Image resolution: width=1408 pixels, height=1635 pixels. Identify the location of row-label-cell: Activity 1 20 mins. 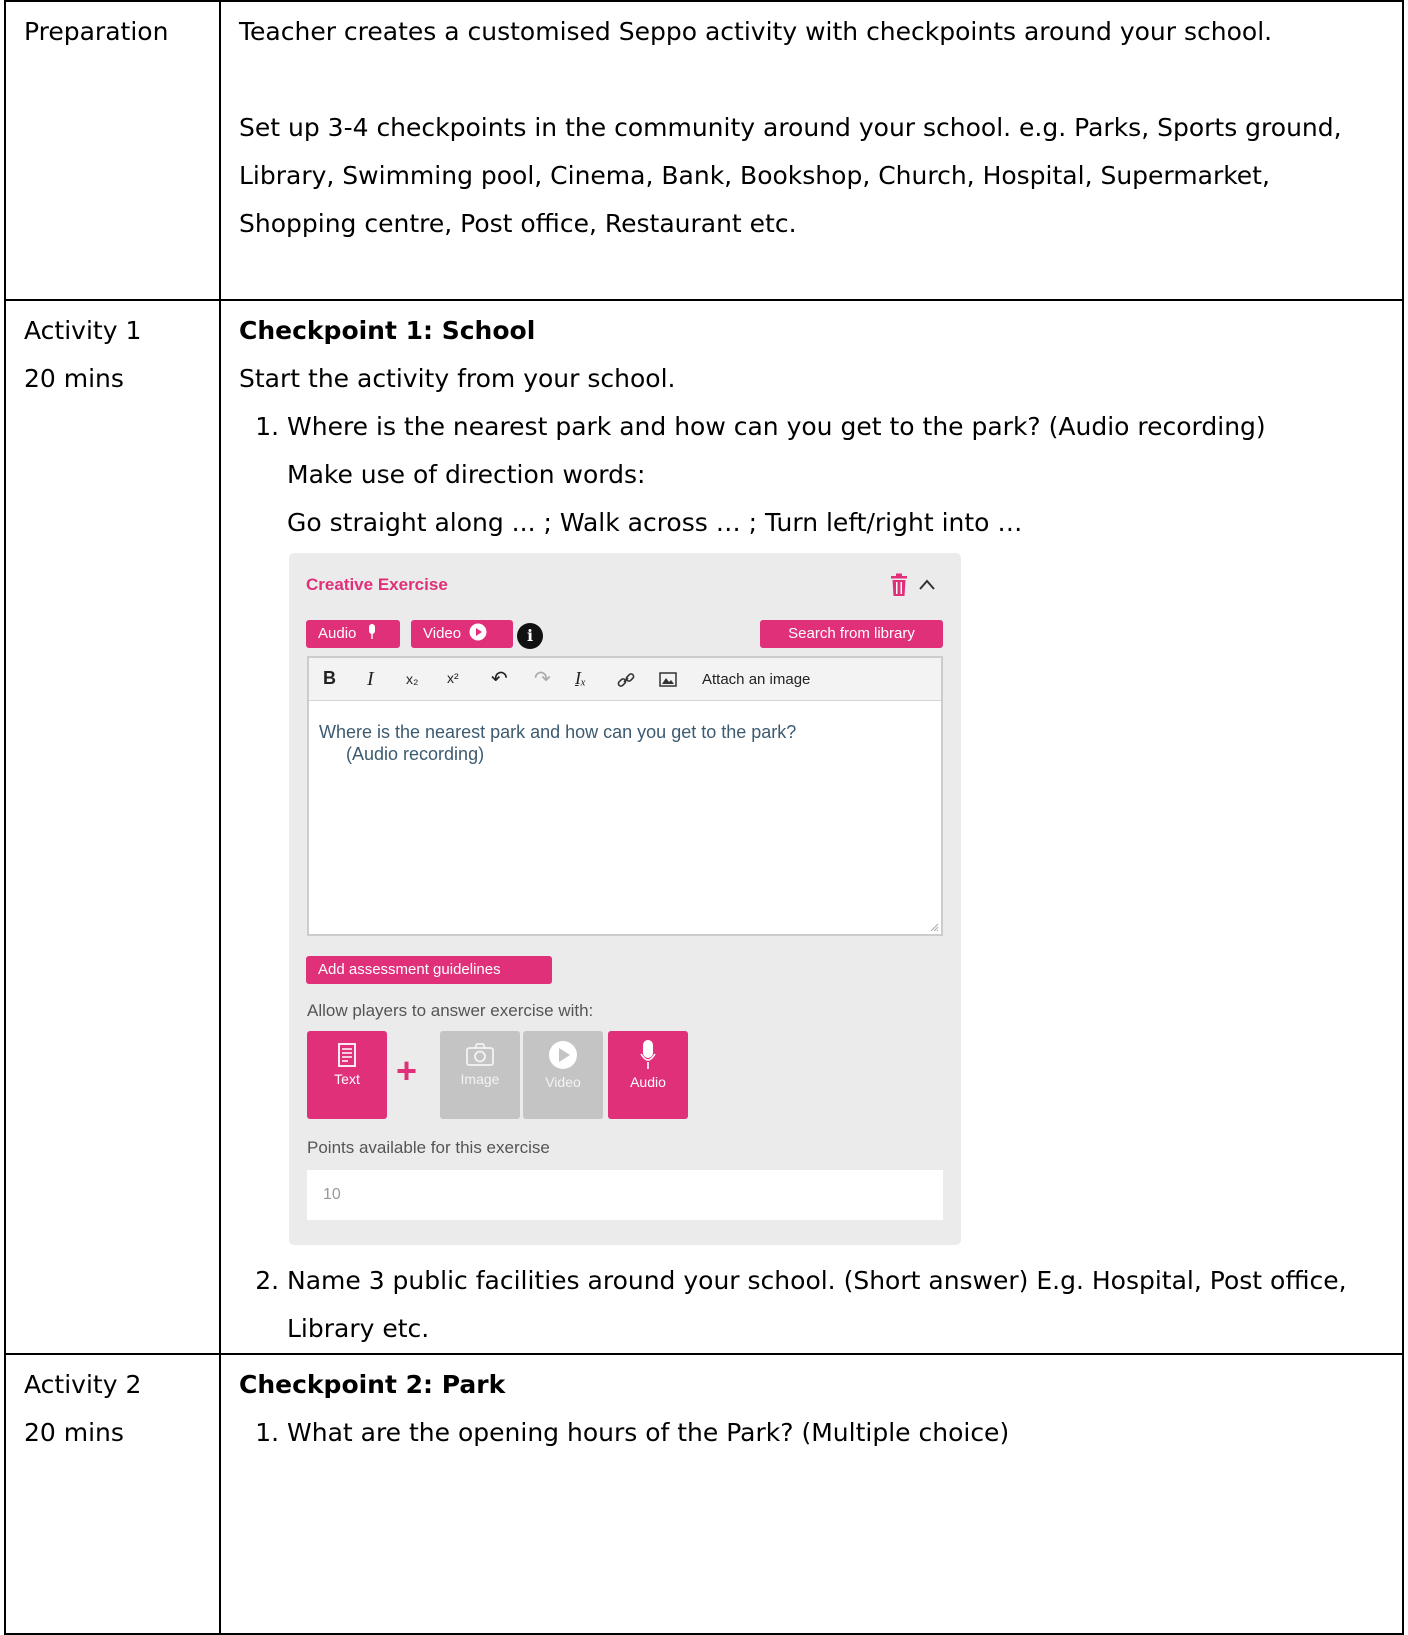
(112, 827).